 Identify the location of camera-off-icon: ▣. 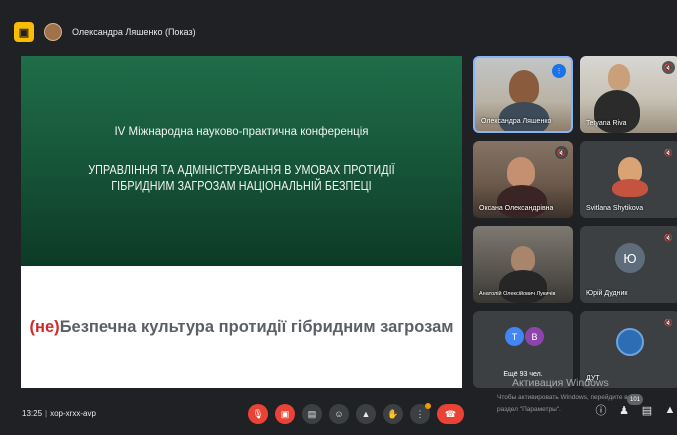
(285, 413).